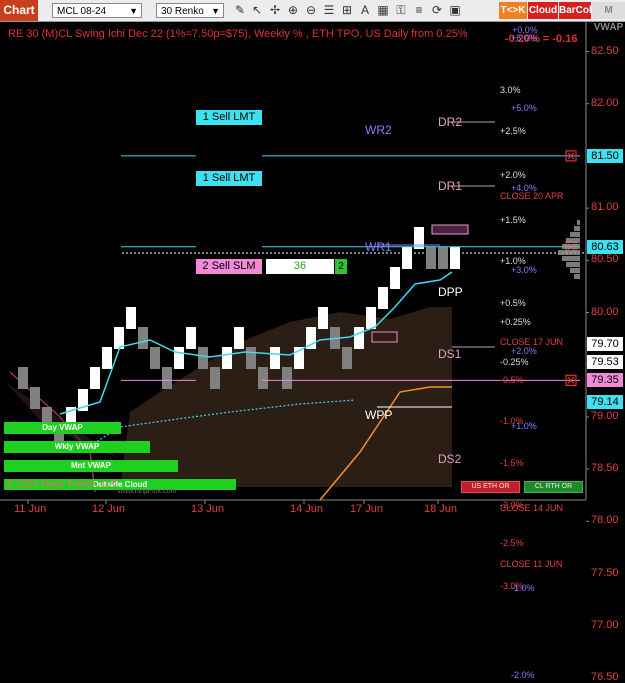 This screenshot has height=683, width=625. Describe the element at coordinates (378, 247) in the screenshot. I see `wr1-label: WR1` at that location.